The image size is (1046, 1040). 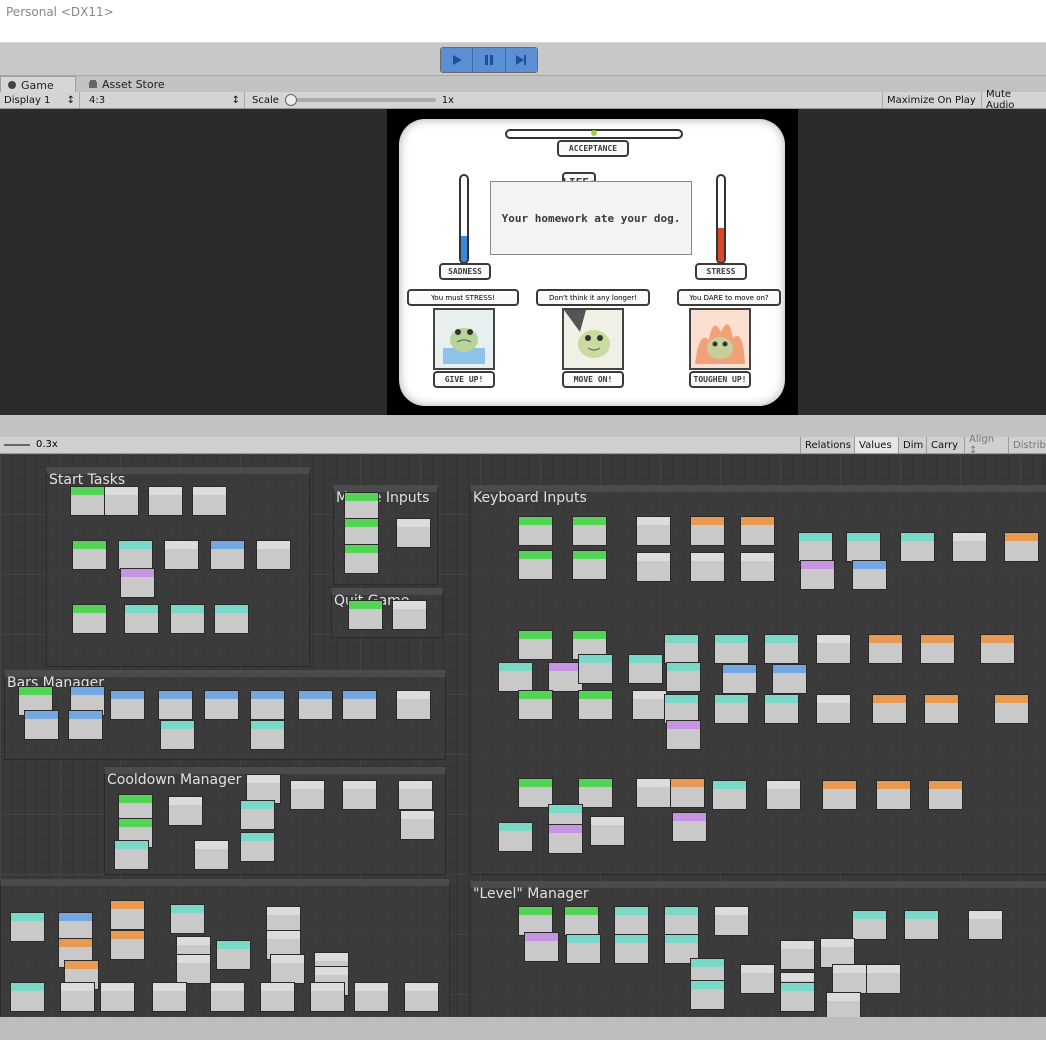 What do you see at coordinates (912, 445) in the screenshot?
I see `dim-button: Dim` at bounding box center [912, 445].